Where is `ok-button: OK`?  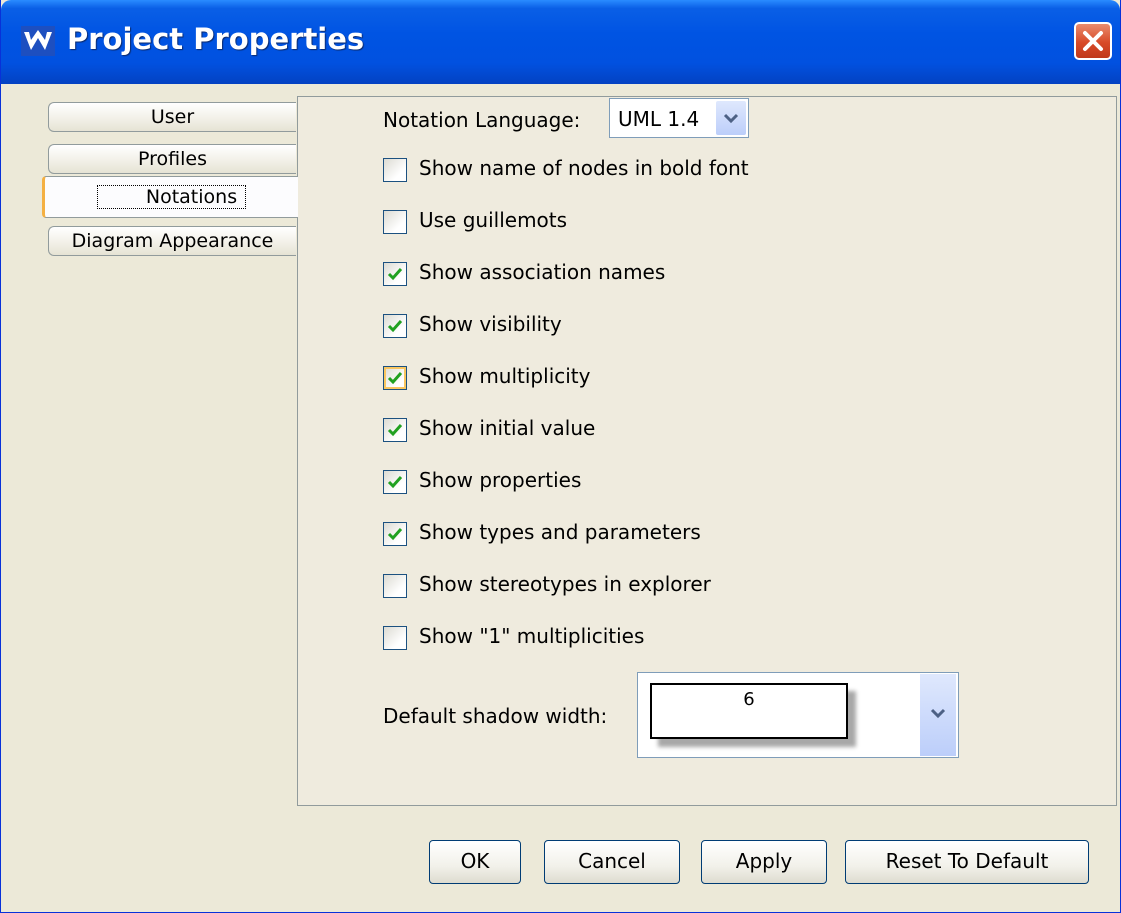 ok-button: OK is located at coordinates (475, 862).